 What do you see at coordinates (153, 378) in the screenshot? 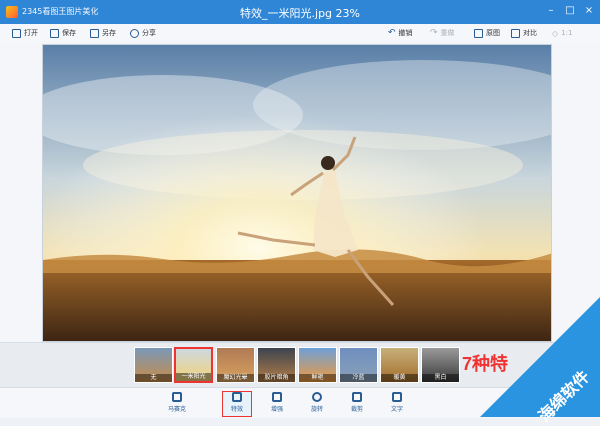
I see `effect-thumb-label: 无` at bounding box center [153, 378].